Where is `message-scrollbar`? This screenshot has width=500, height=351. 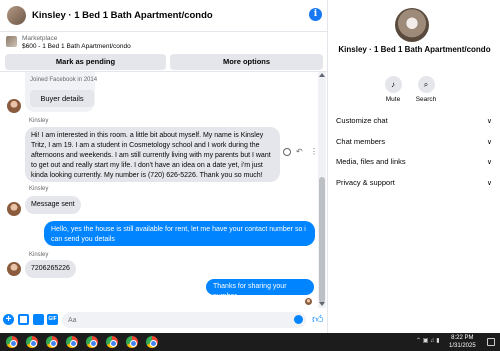
message-scrollbar is located at coordinates (322, 190).